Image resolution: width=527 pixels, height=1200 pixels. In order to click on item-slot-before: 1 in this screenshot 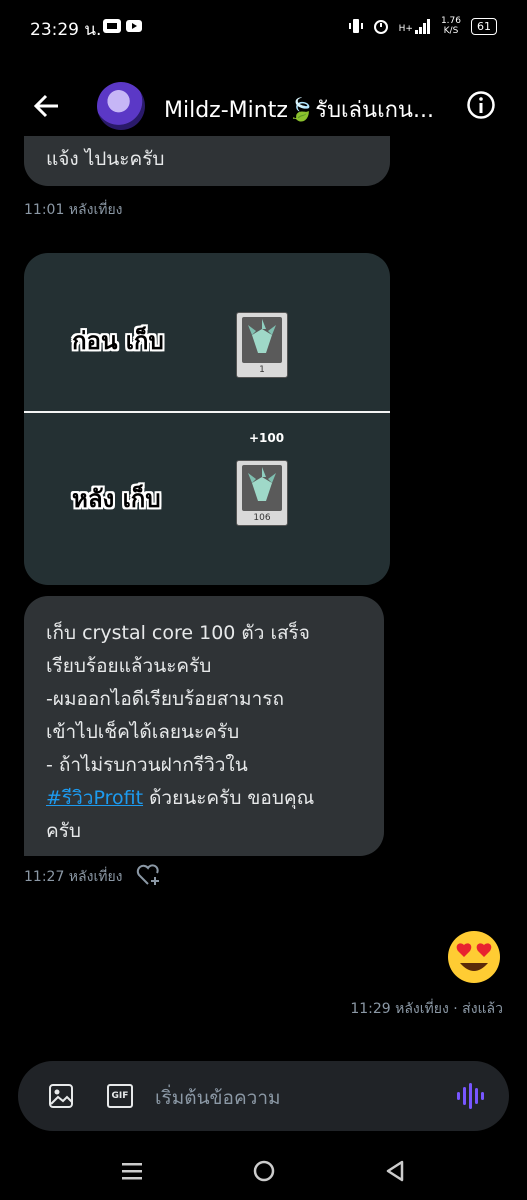, I will do `click(262, 345)`.